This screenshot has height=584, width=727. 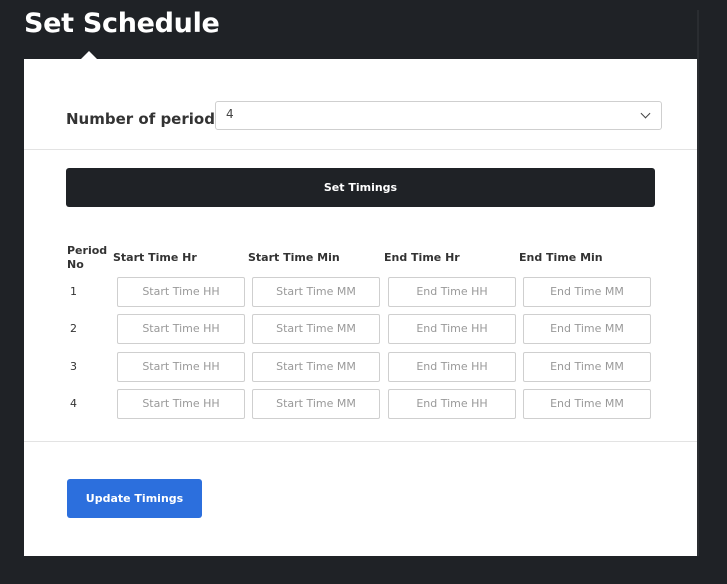 What do you see at coordinates (230, 114) in the screenshot?
I see `periods-select-value: 4` at bounding box center [230, 114].